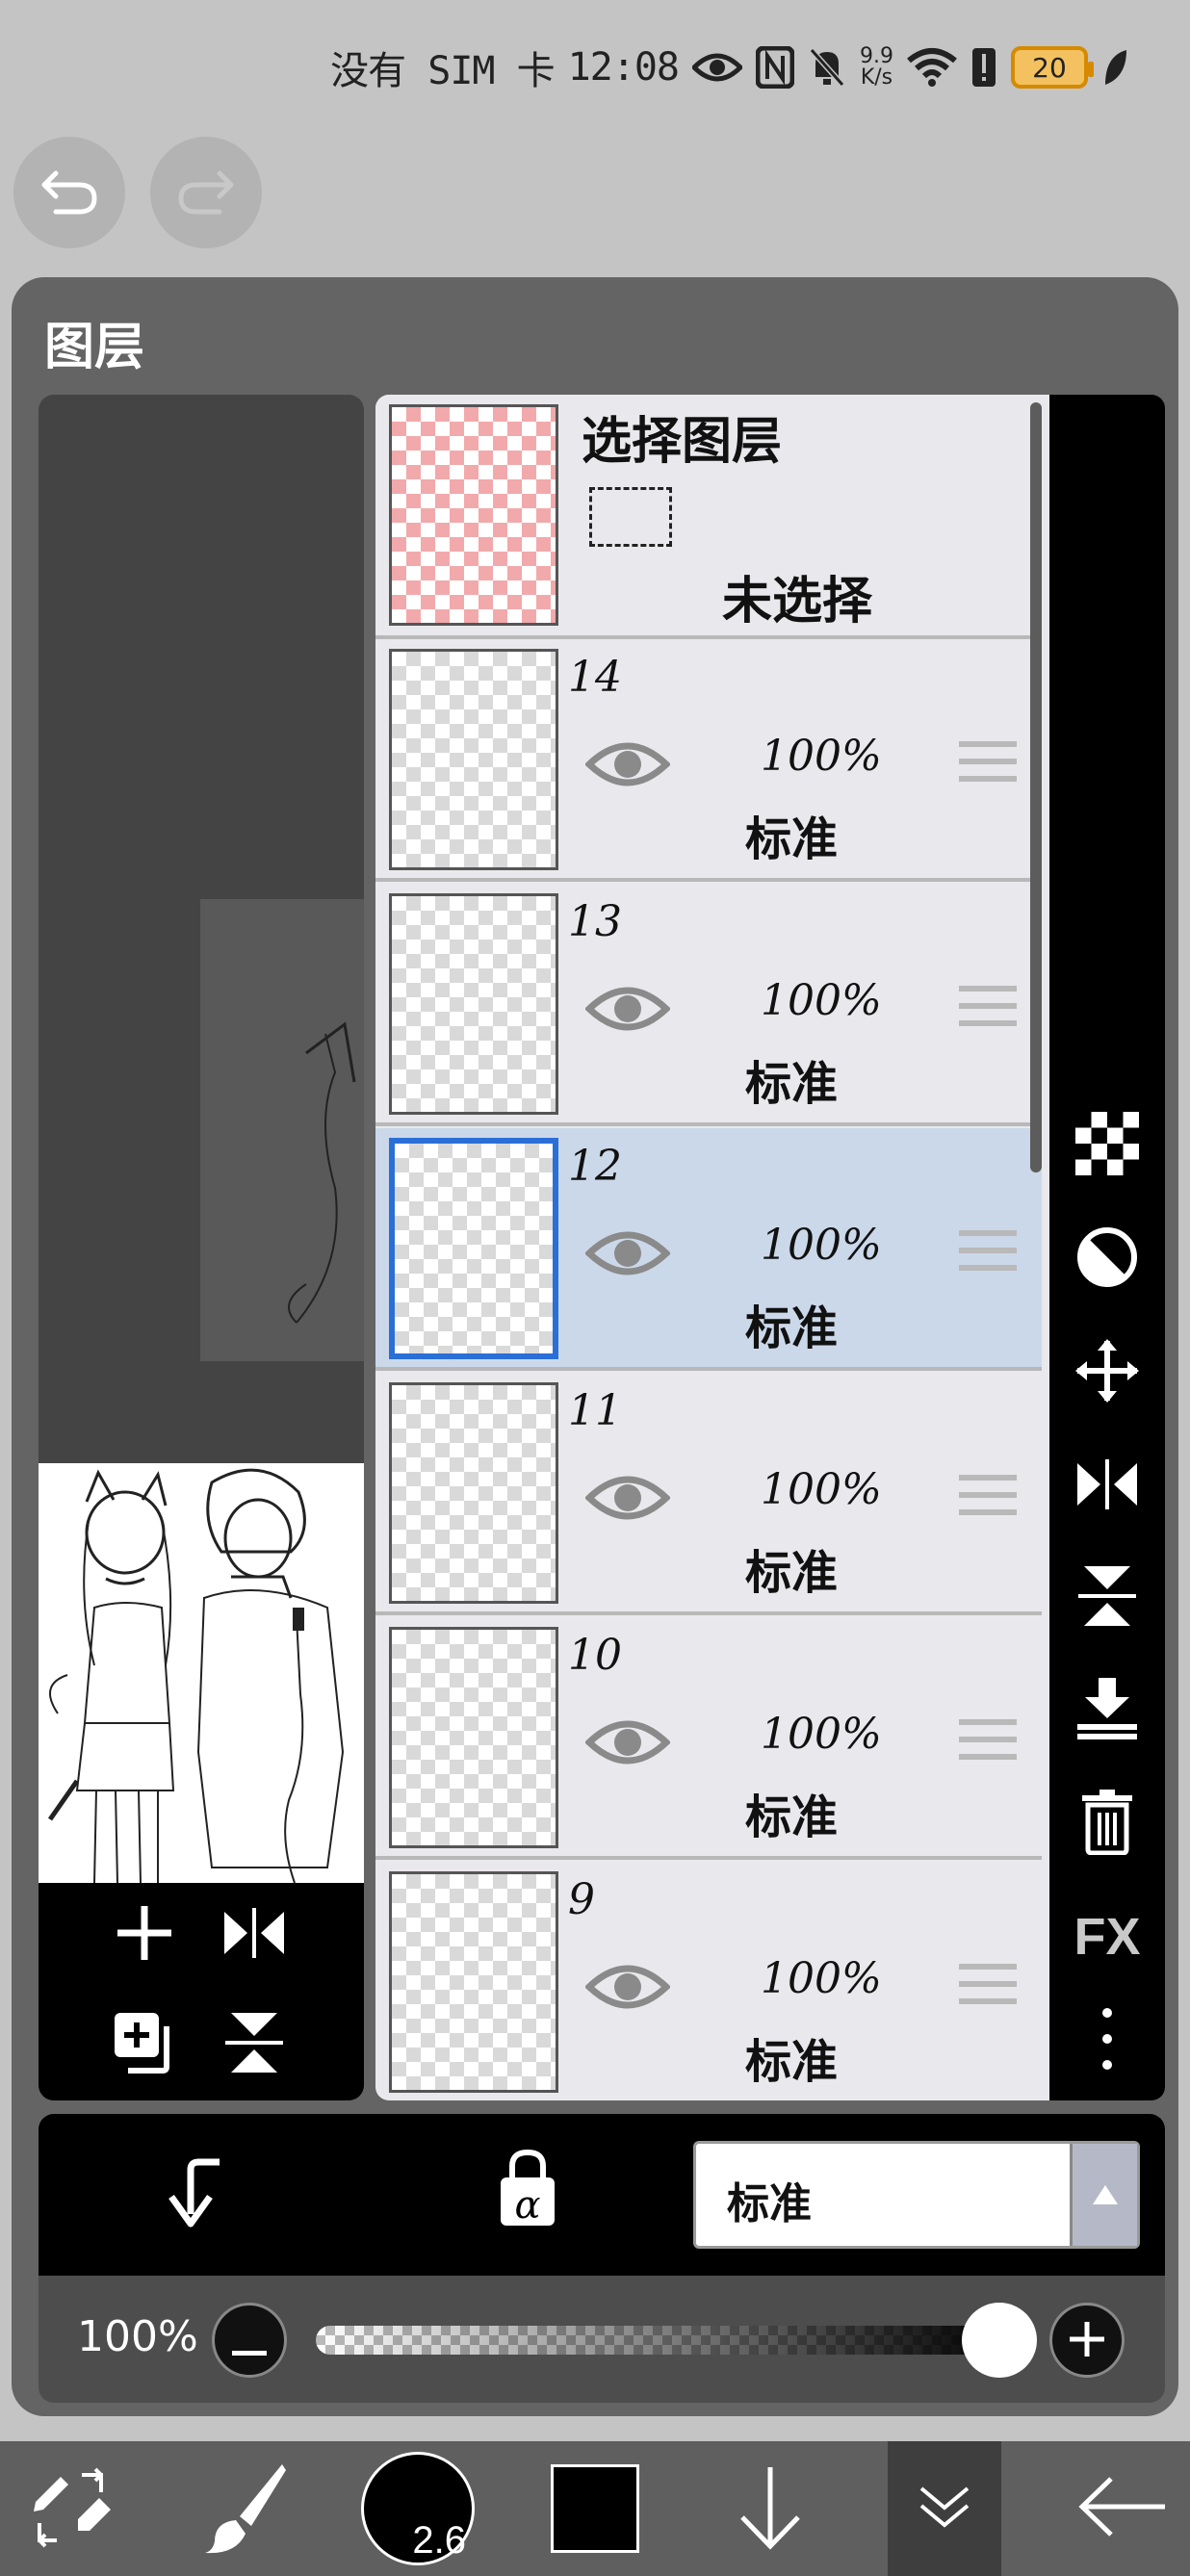 This screenshot has height=2576, width=1190. Describe the element at coordinates (631, 517) in the screenshot. I see `selection-marquee-icon` at that location.